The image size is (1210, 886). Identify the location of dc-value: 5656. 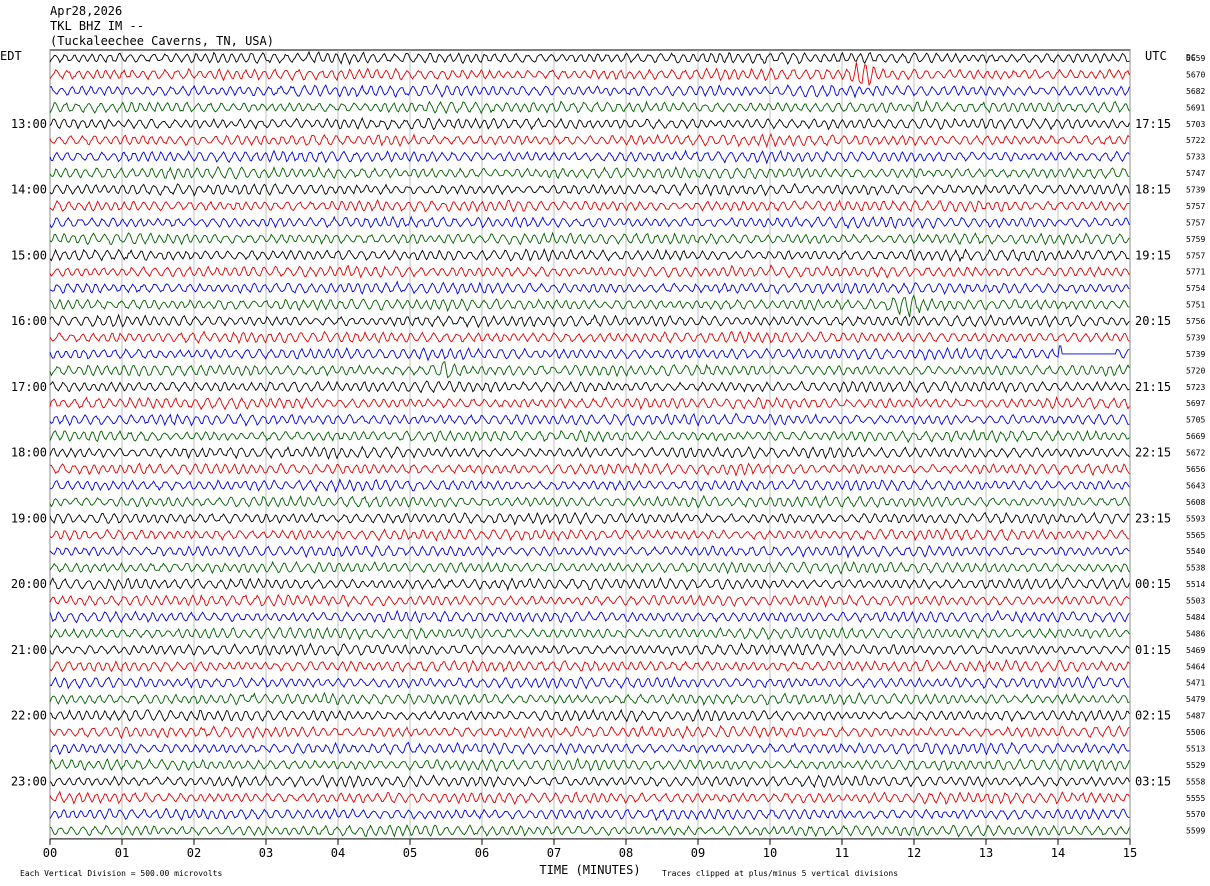
(1195, 469).